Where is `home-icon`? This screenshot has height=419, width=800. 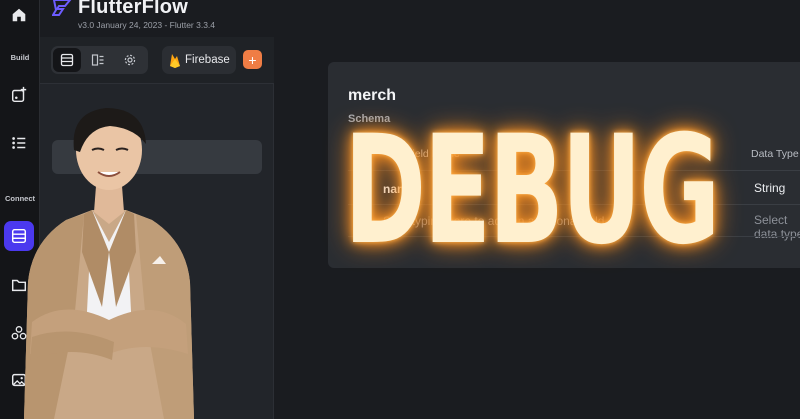 home-icon is located at coordinates (19, 15).